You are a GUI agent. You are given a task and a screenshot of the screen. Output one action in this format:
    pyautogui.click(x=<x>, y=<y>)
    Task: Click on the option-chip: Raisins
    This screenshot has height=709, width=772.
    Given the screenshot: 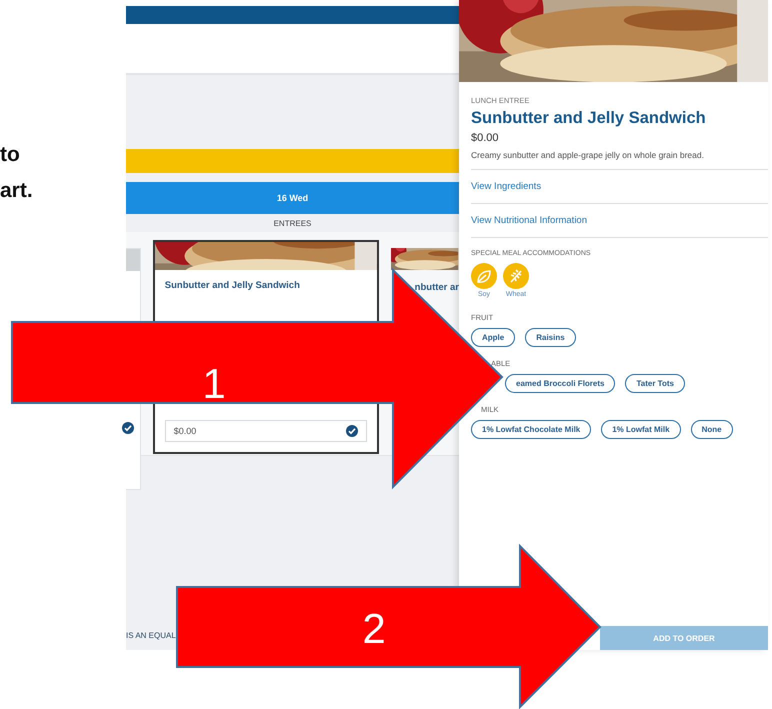 What is the action you would take?
    pyautogui.click(x=550, y=337)
    